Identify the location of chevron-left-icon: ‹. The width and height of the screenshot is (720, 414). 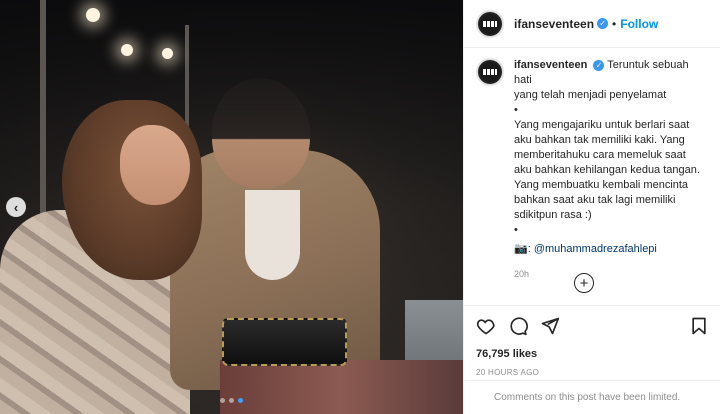
(16, 207).